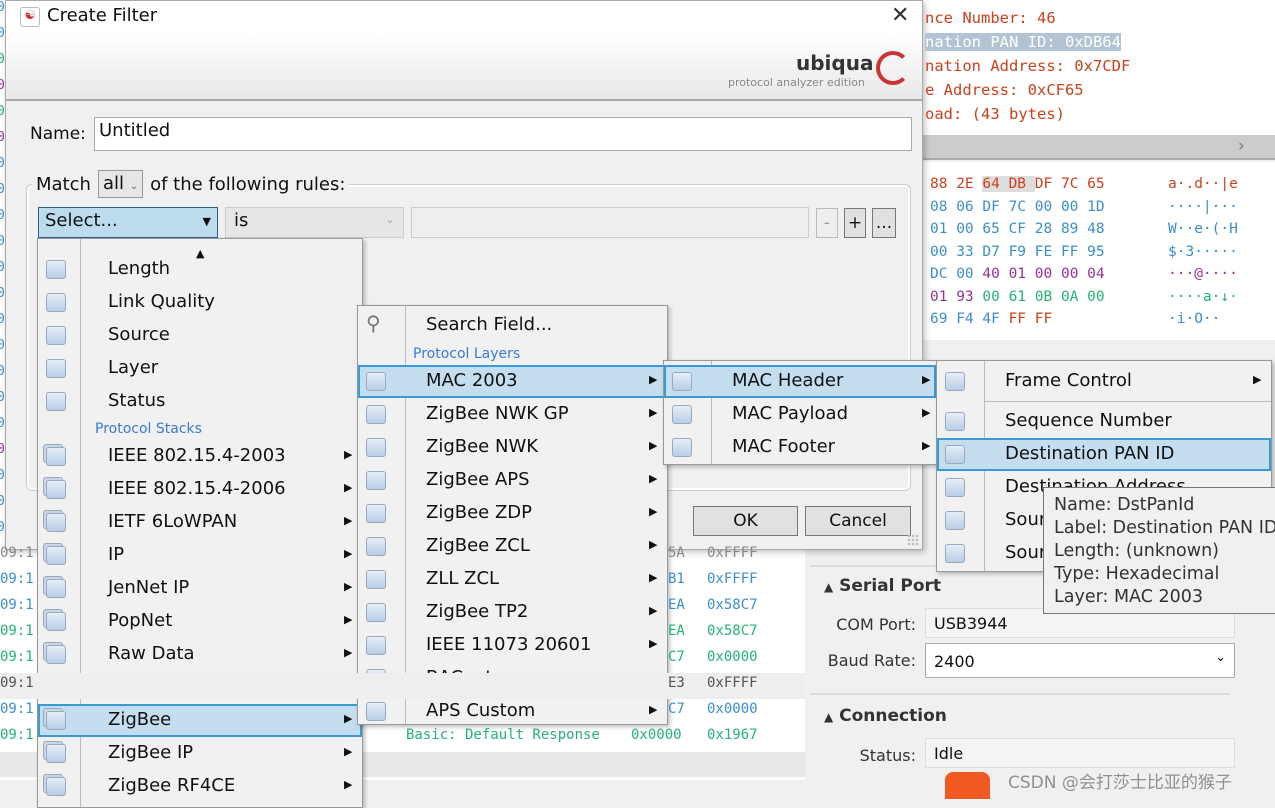 The width and height of the screenshot is (1275, 808). Describe the element at coordinates (512, 381) in the screenshot. I see `menu-item-mac-2003: MAC 2003 ▶` at that location.